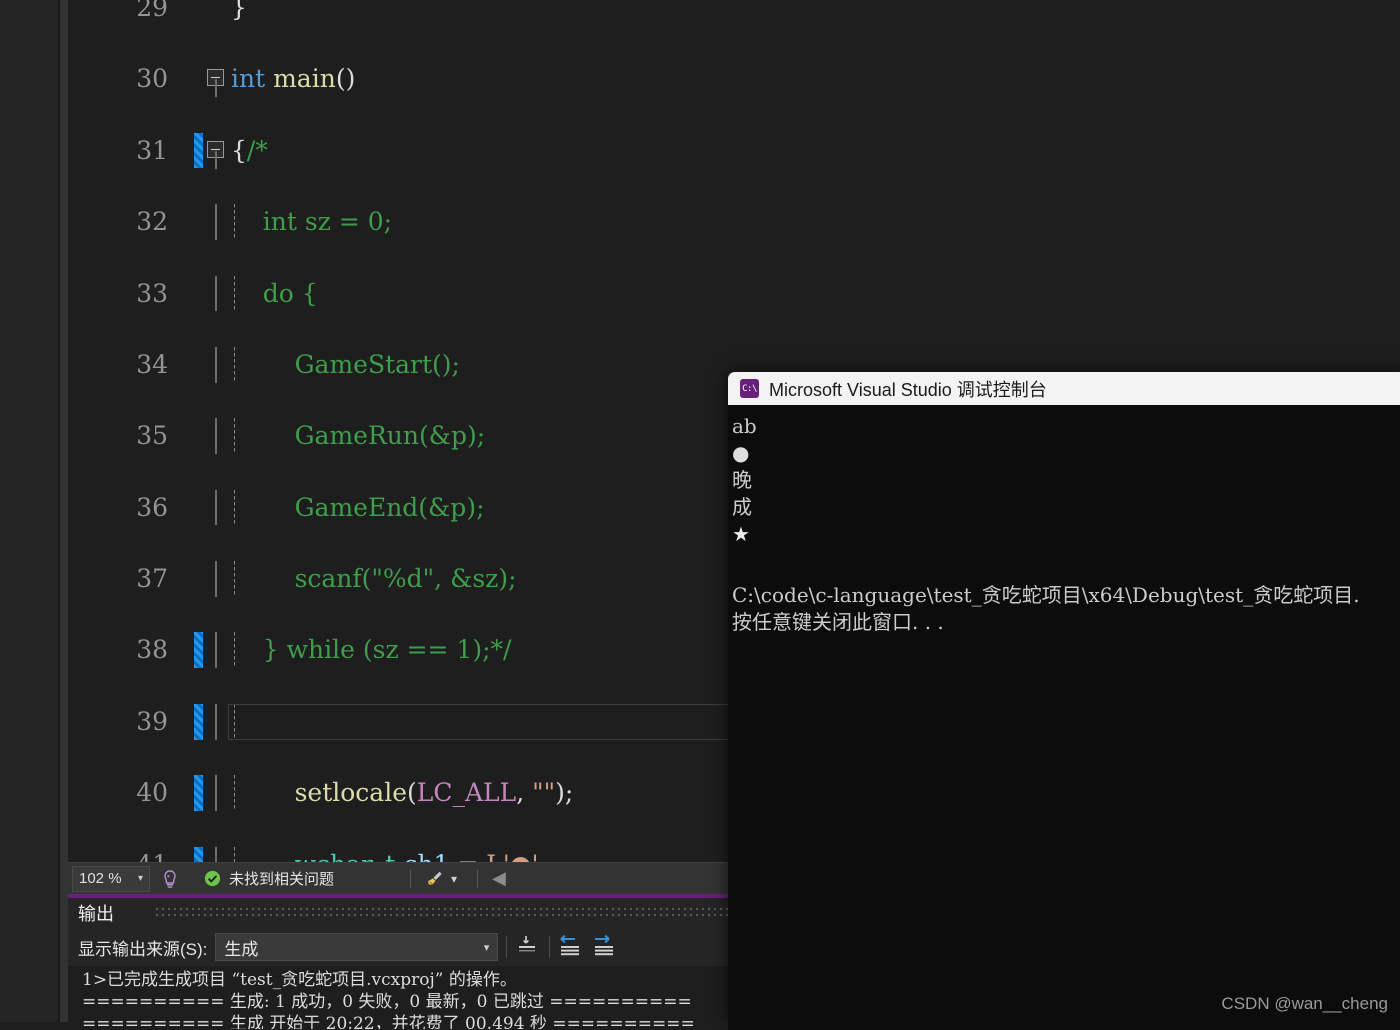 Image resolution: width=1400 pixels, height=1030 pixels. What do you see at coordinates (304, 79) in the screenshot?
I see `code-token: main` at bounding box center [304, 79].